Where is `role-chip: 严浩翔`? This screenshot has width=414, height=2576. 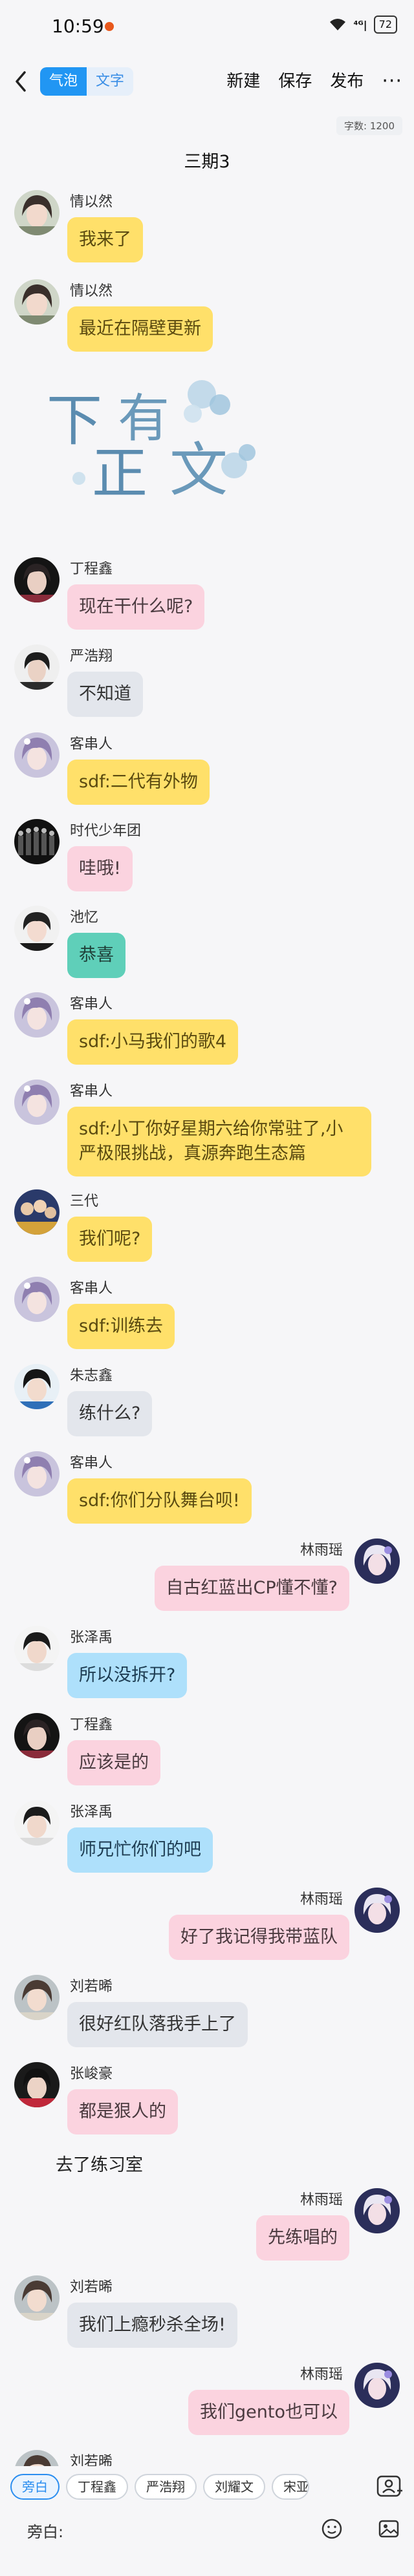
role-chip: 严浩翔 is located at coordinates (166, 2487).